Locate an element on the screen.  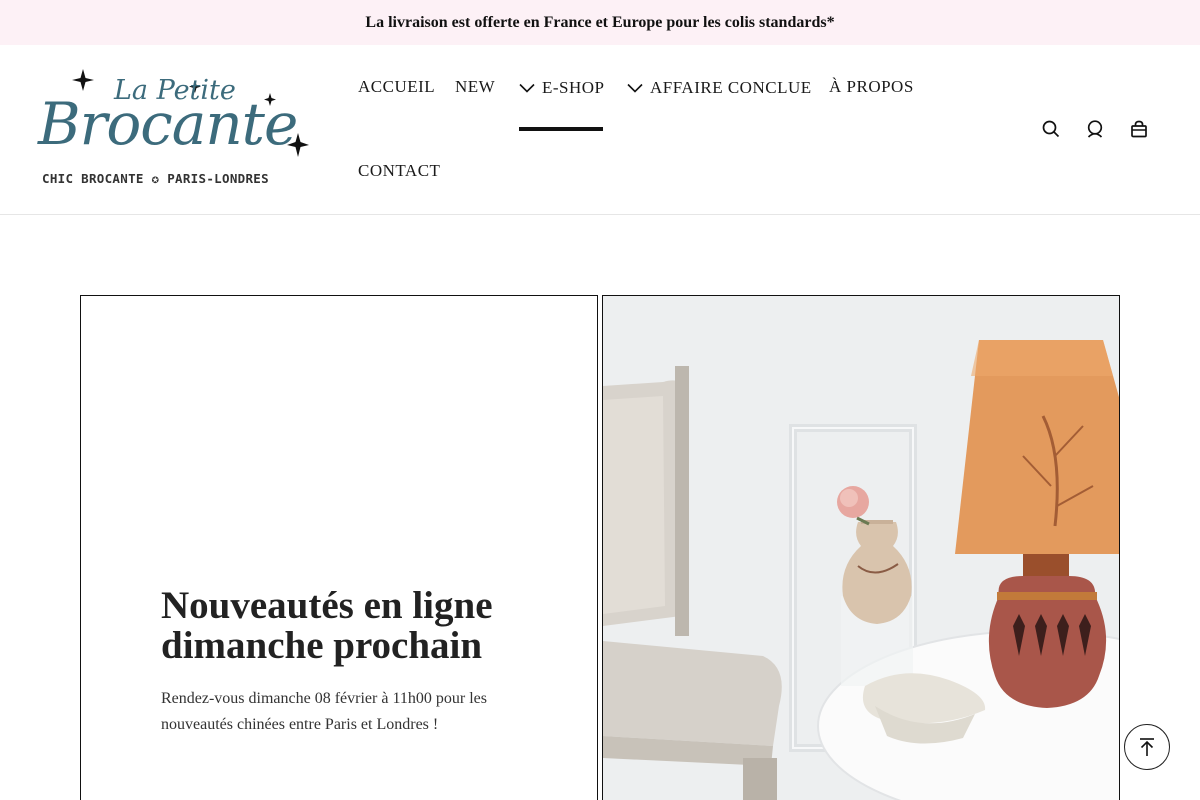
search-button is located at coordinates (1051, 129).